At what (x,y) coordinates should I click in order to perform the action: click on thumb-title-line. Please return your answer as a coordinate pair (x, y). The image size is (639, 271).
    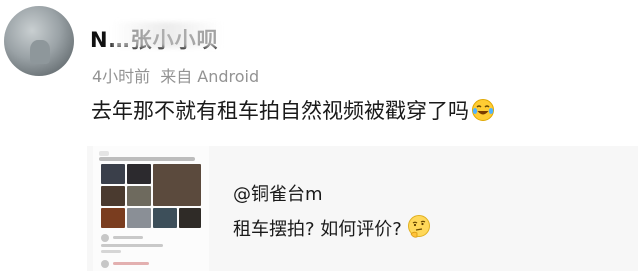
    Looking at the image, I should click on (147, 159).